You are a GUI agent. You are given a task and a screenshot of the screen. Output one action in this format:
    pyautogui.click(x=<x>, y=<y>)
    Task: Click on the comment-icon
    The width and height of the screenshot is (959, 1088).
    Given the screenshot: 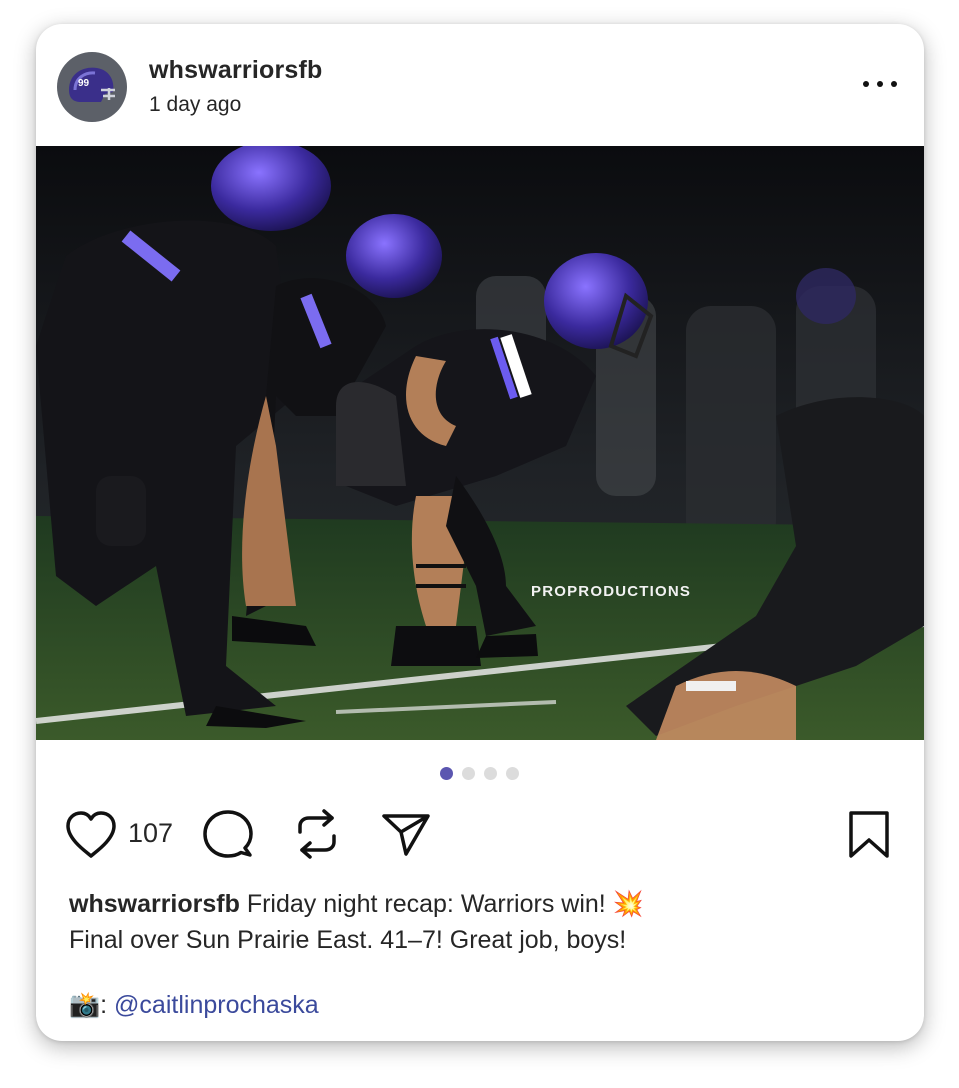 What is the action you would take?
    pyautogui.click(x=228, y=834)
    